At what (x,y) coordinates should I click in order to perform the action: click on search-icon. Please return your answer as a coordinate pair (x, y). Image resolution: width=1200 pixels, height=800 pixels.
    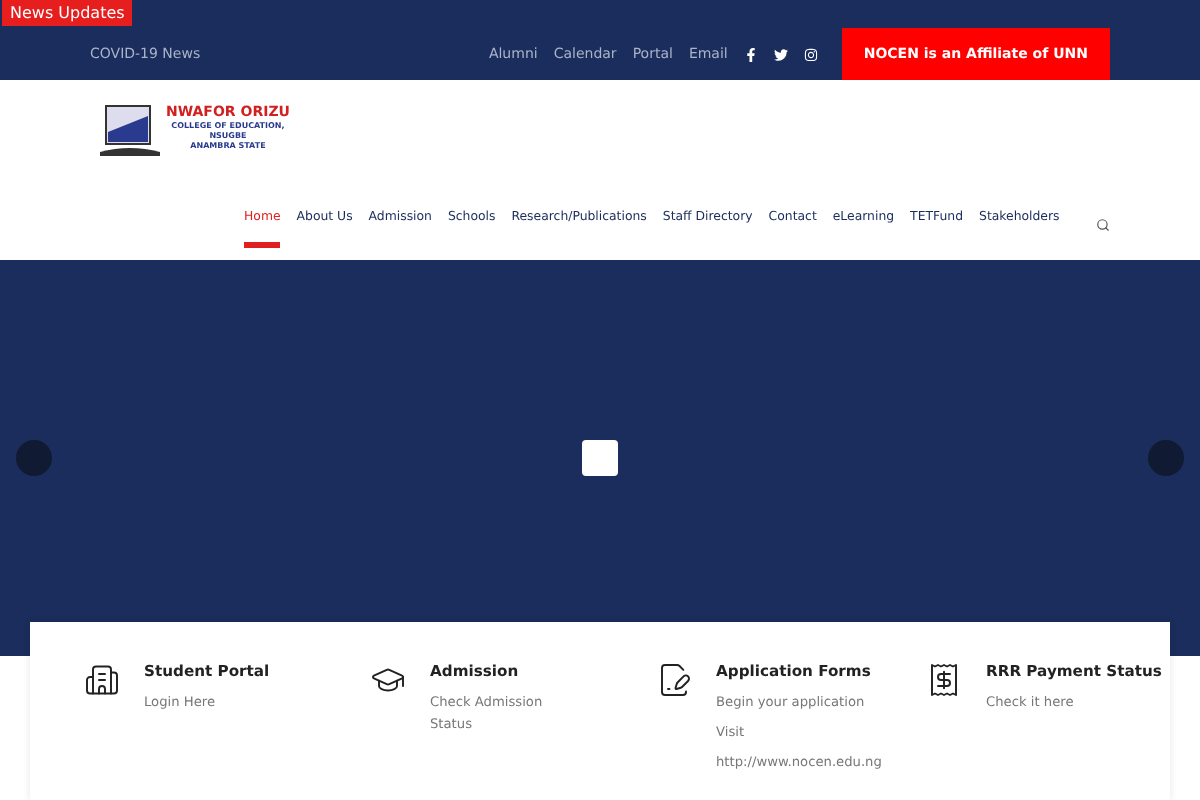
    Looking at the image, I should click on (1102, 225).